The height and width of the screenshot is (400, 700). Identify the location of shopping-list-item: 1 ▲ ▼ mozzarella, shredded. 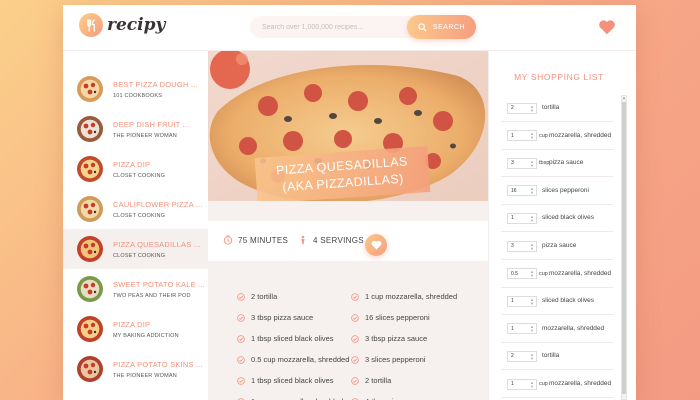
(557, 329).